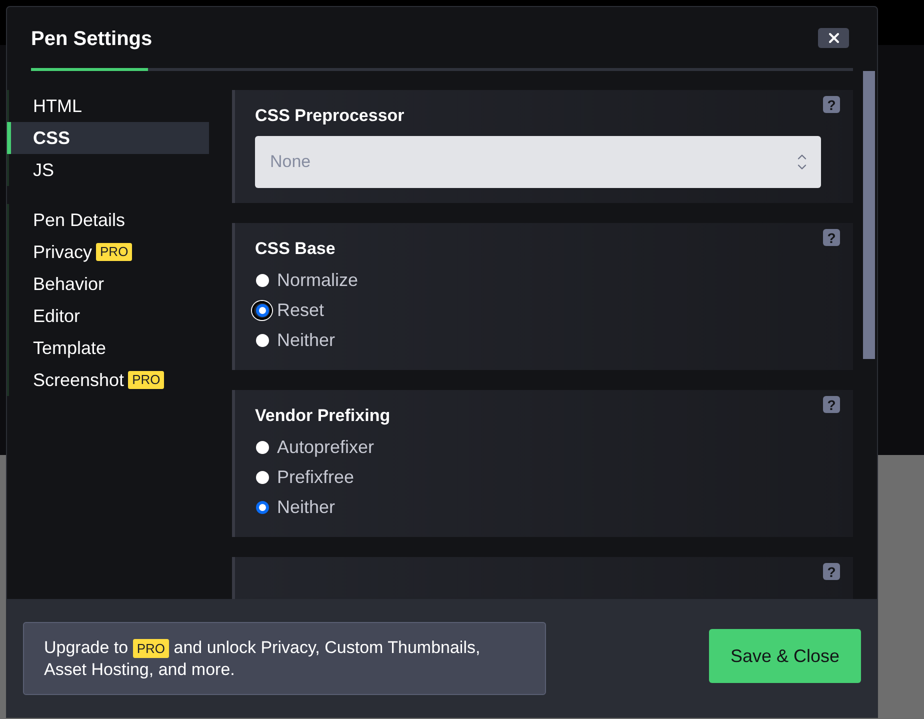 The image size is (924, 719). Describe the element at coordinates (295, 249) in the screenshot. I see `section-heading: CSS Base` at that location.